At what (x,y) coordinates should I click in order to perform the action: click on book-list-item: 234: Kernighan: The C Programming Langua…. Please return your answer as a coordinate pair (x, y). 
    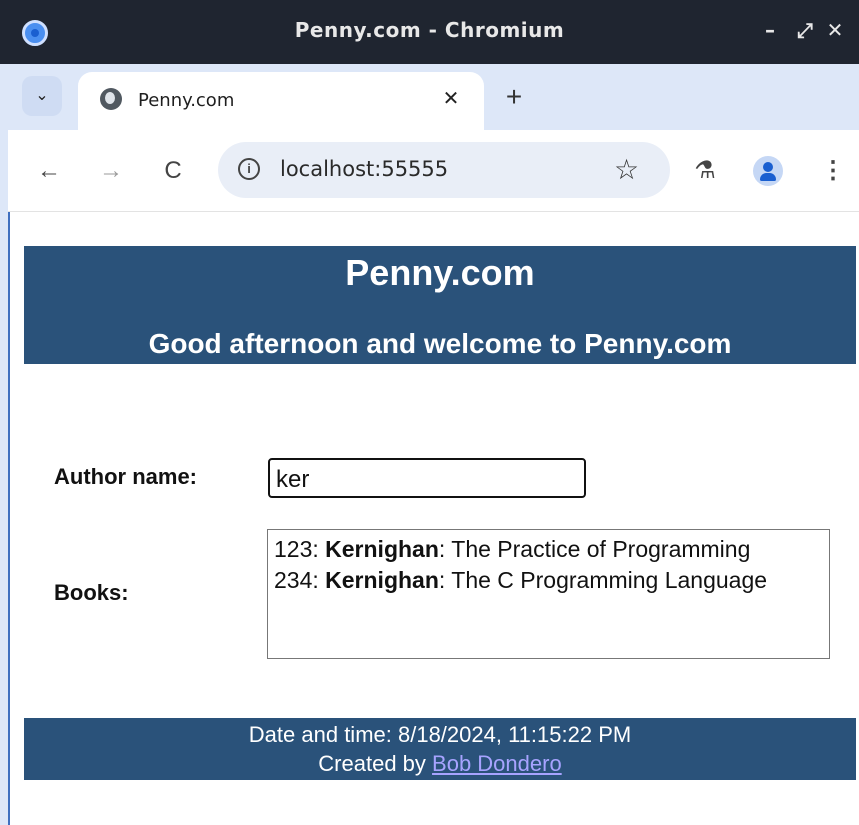
    Looking at the image, I should click on (521, 580).